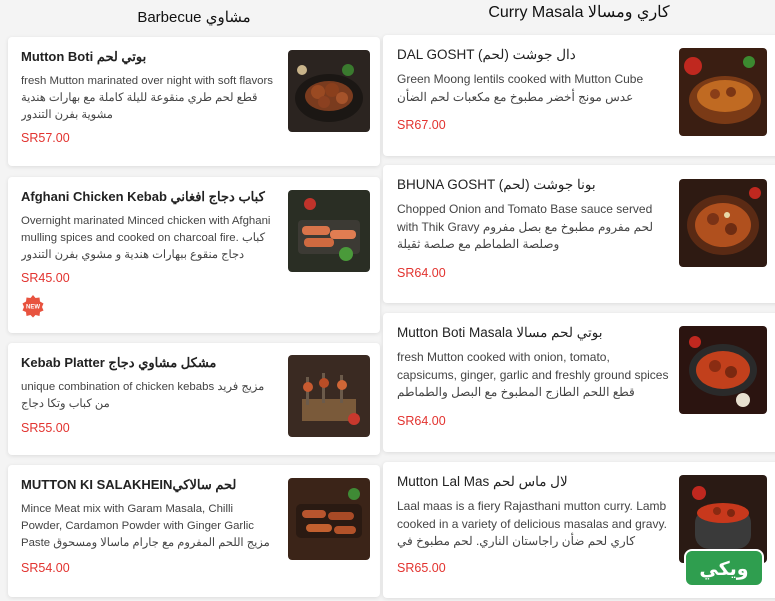 The width and height of the screenshot is (775, 601). I want to click on bhuna-gosht-photo, so click(723, 223).